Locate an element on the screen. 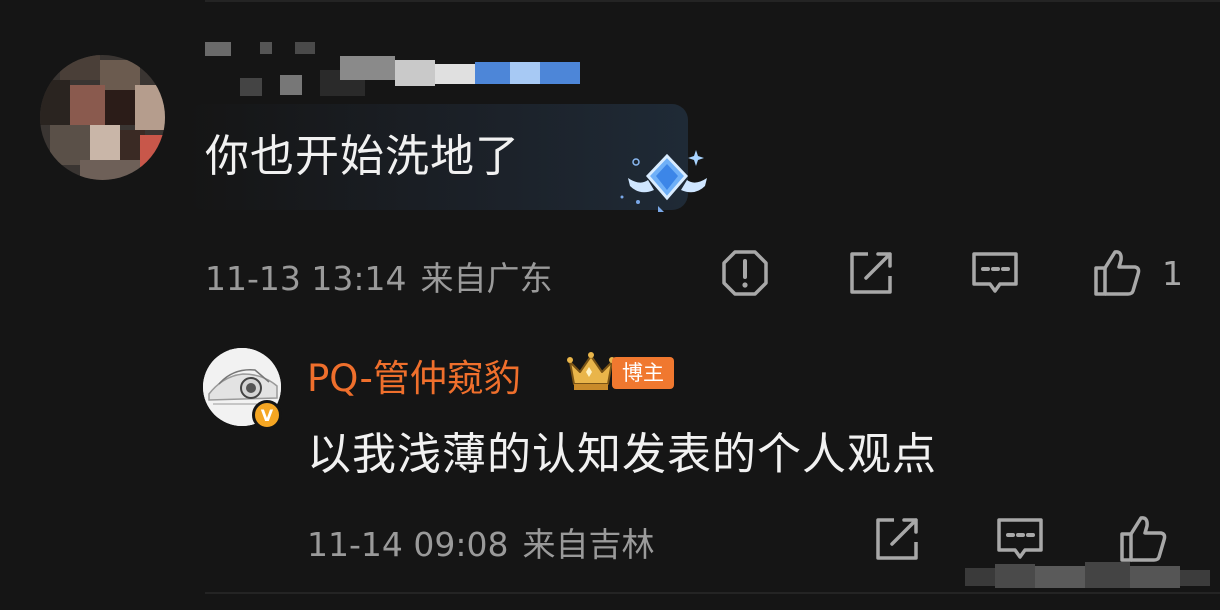  repost-icon is located at coordinates (871, 273).